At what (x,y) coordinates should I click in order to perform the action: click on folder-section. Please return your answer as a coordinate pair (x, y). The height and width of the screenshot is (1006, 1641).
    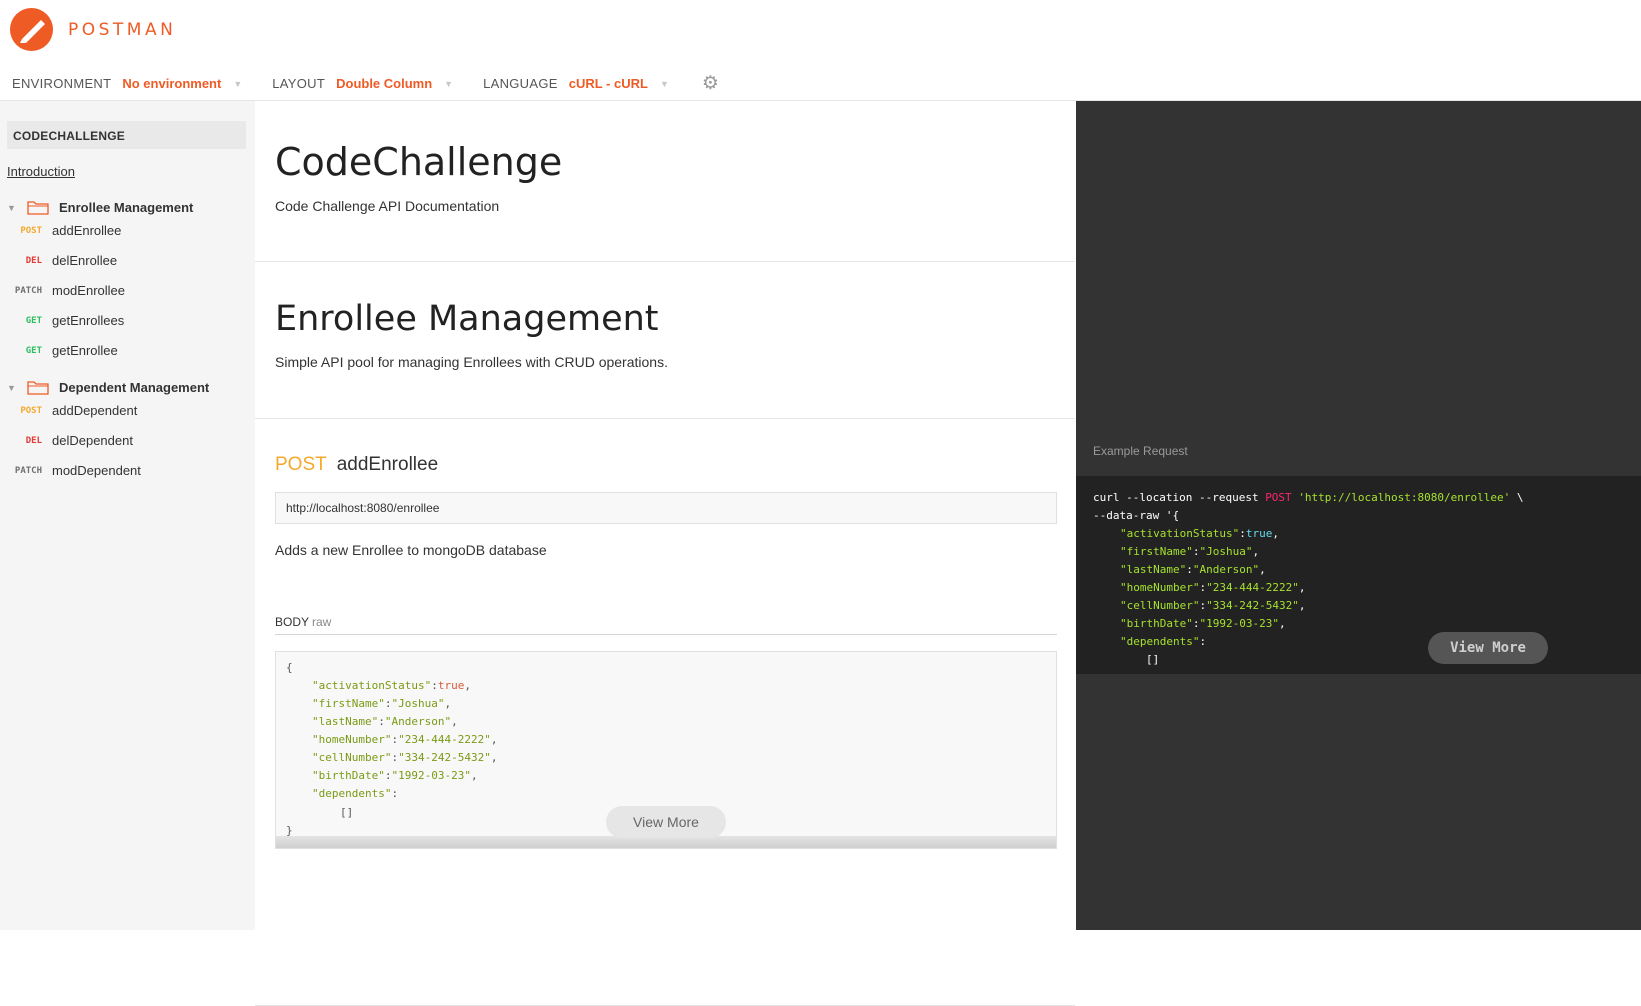
    Looking at the image, I should click on (665, 340).